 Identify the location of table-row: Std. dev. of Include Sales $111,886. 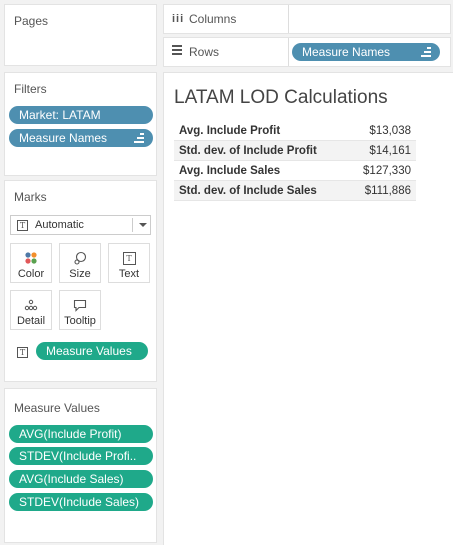
(295, 190).